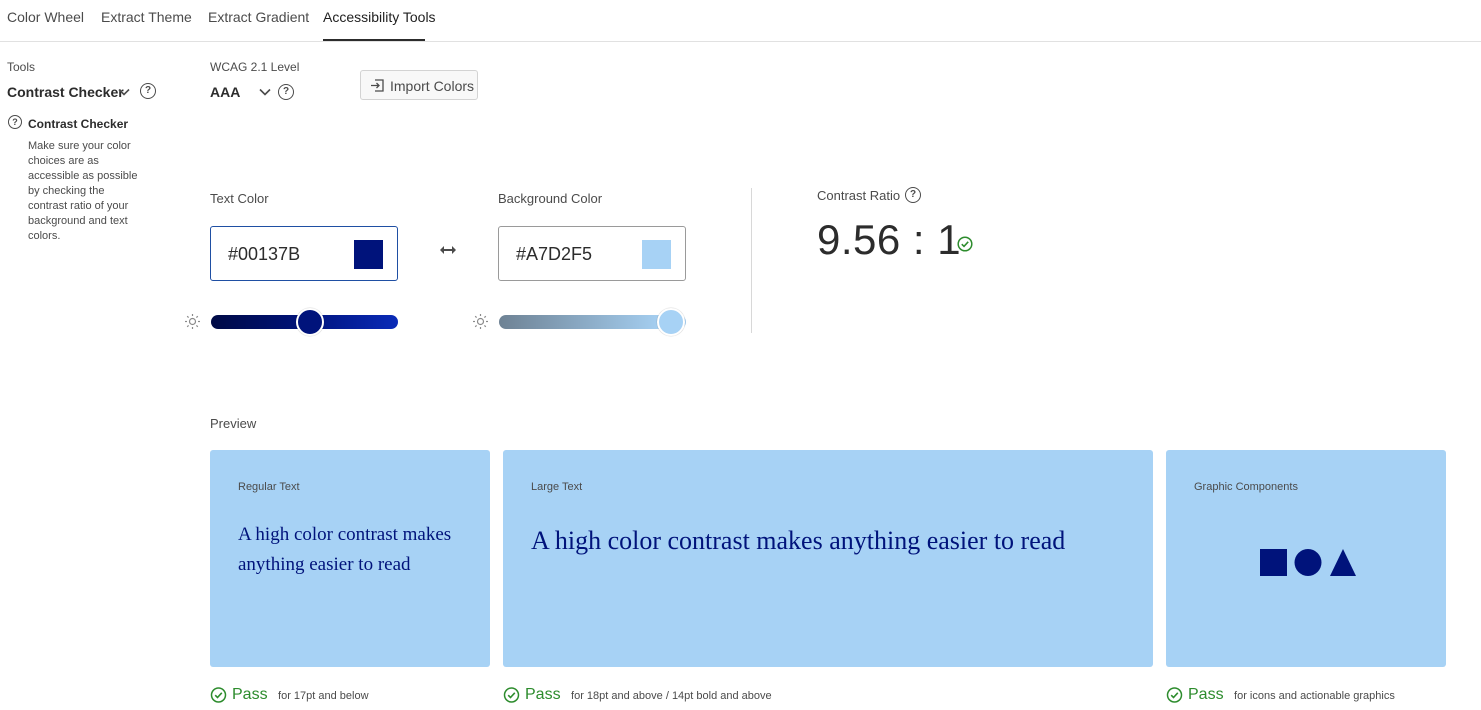  Describe the element at coordinates (557, 487) in the screenshot. I see `card-caption: Large Text` at that location.